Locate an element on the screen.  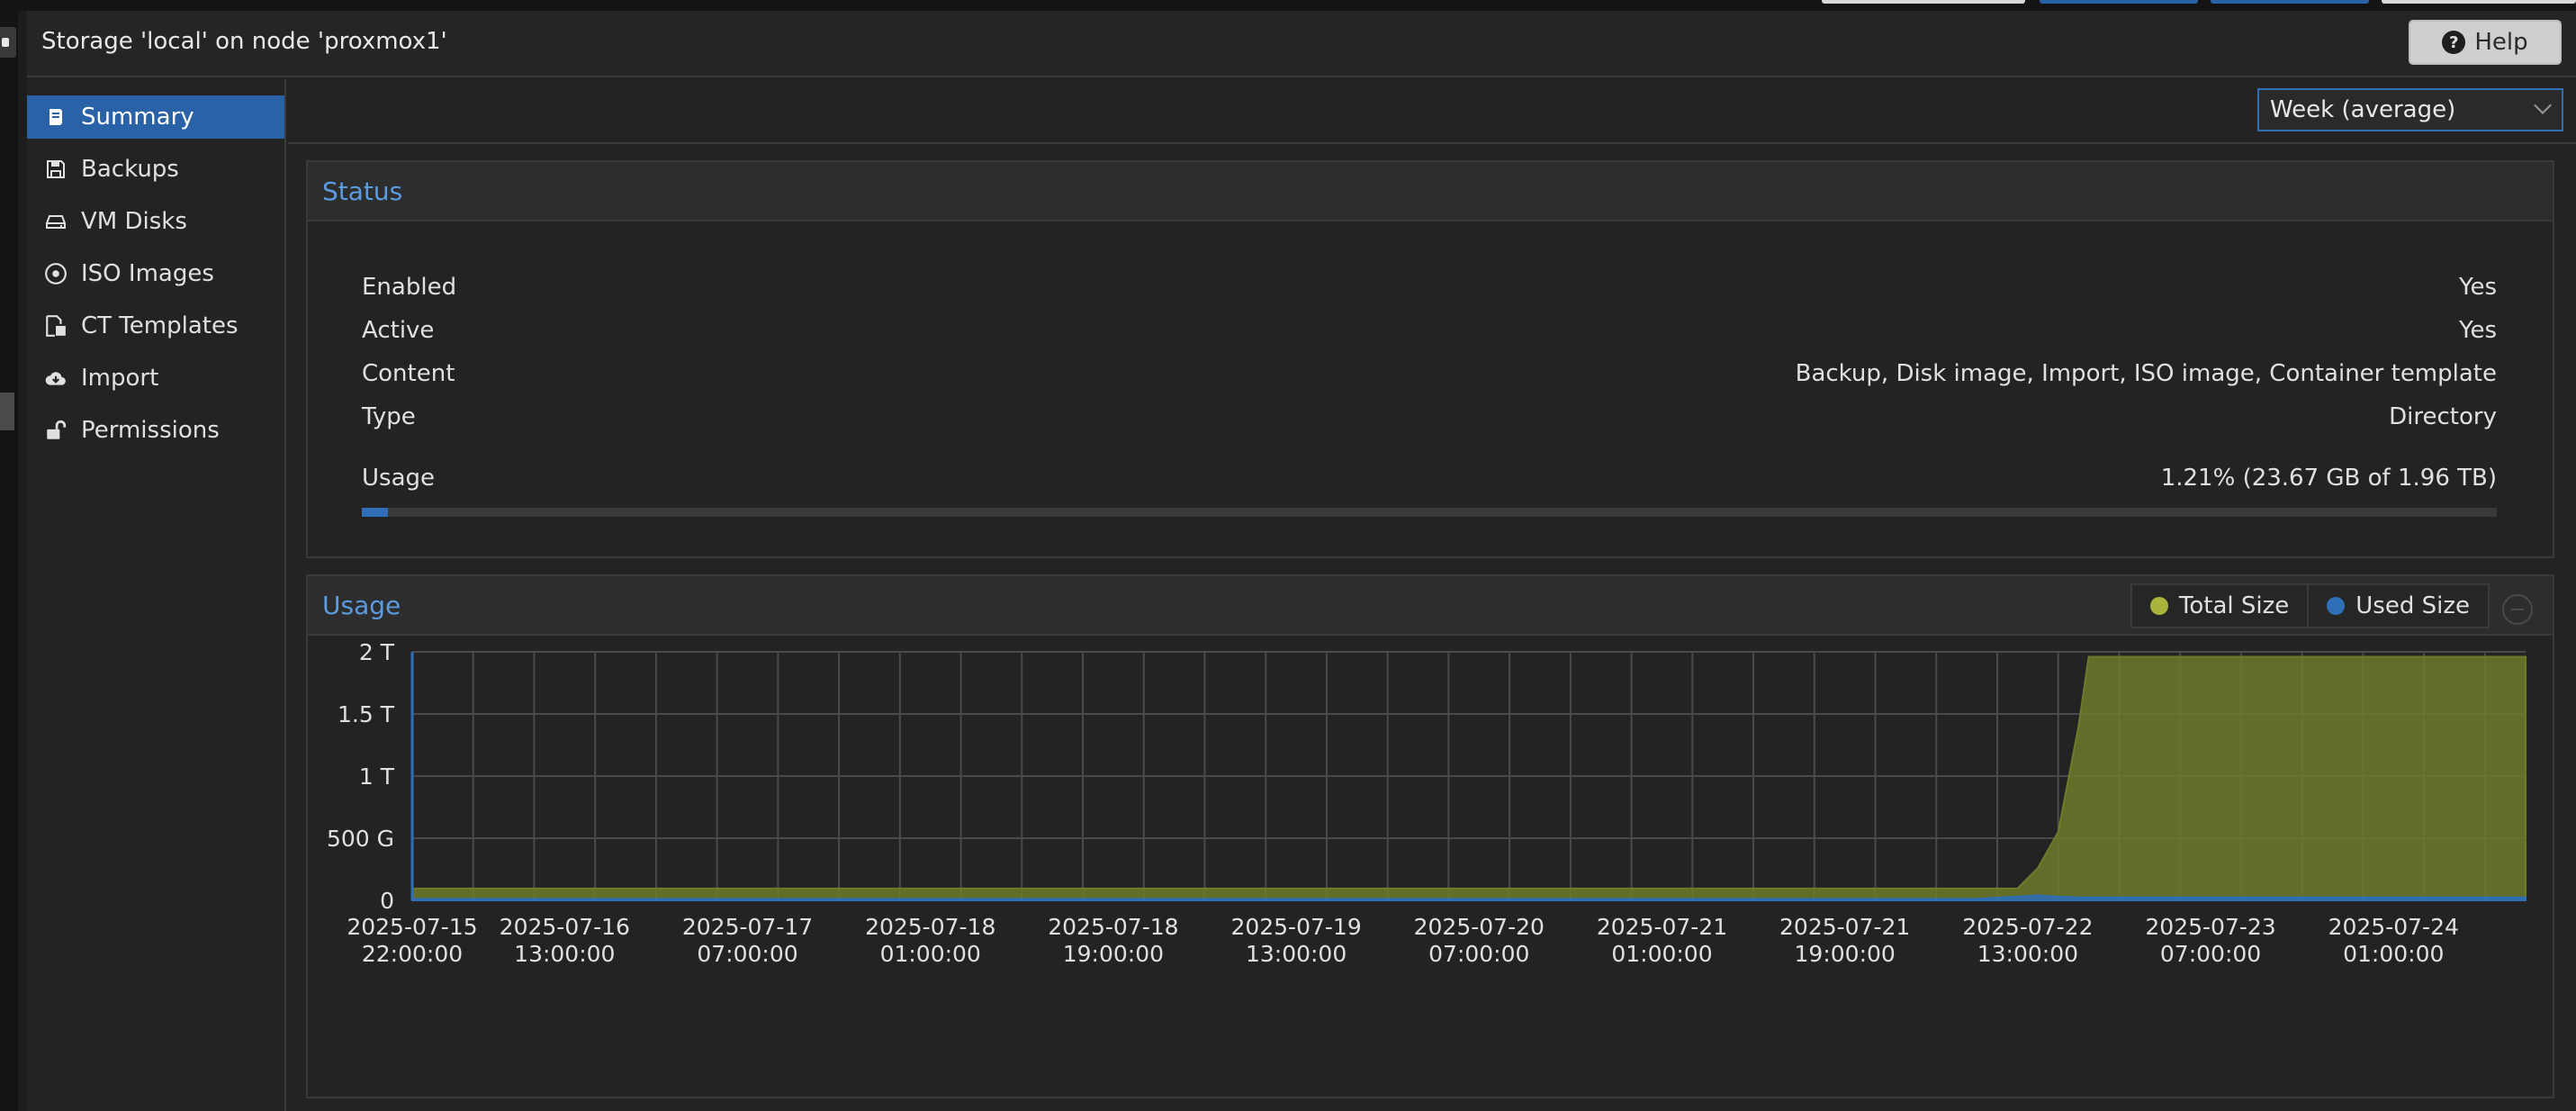
legend-label: Total Size is located at coordinates (2234, 605).